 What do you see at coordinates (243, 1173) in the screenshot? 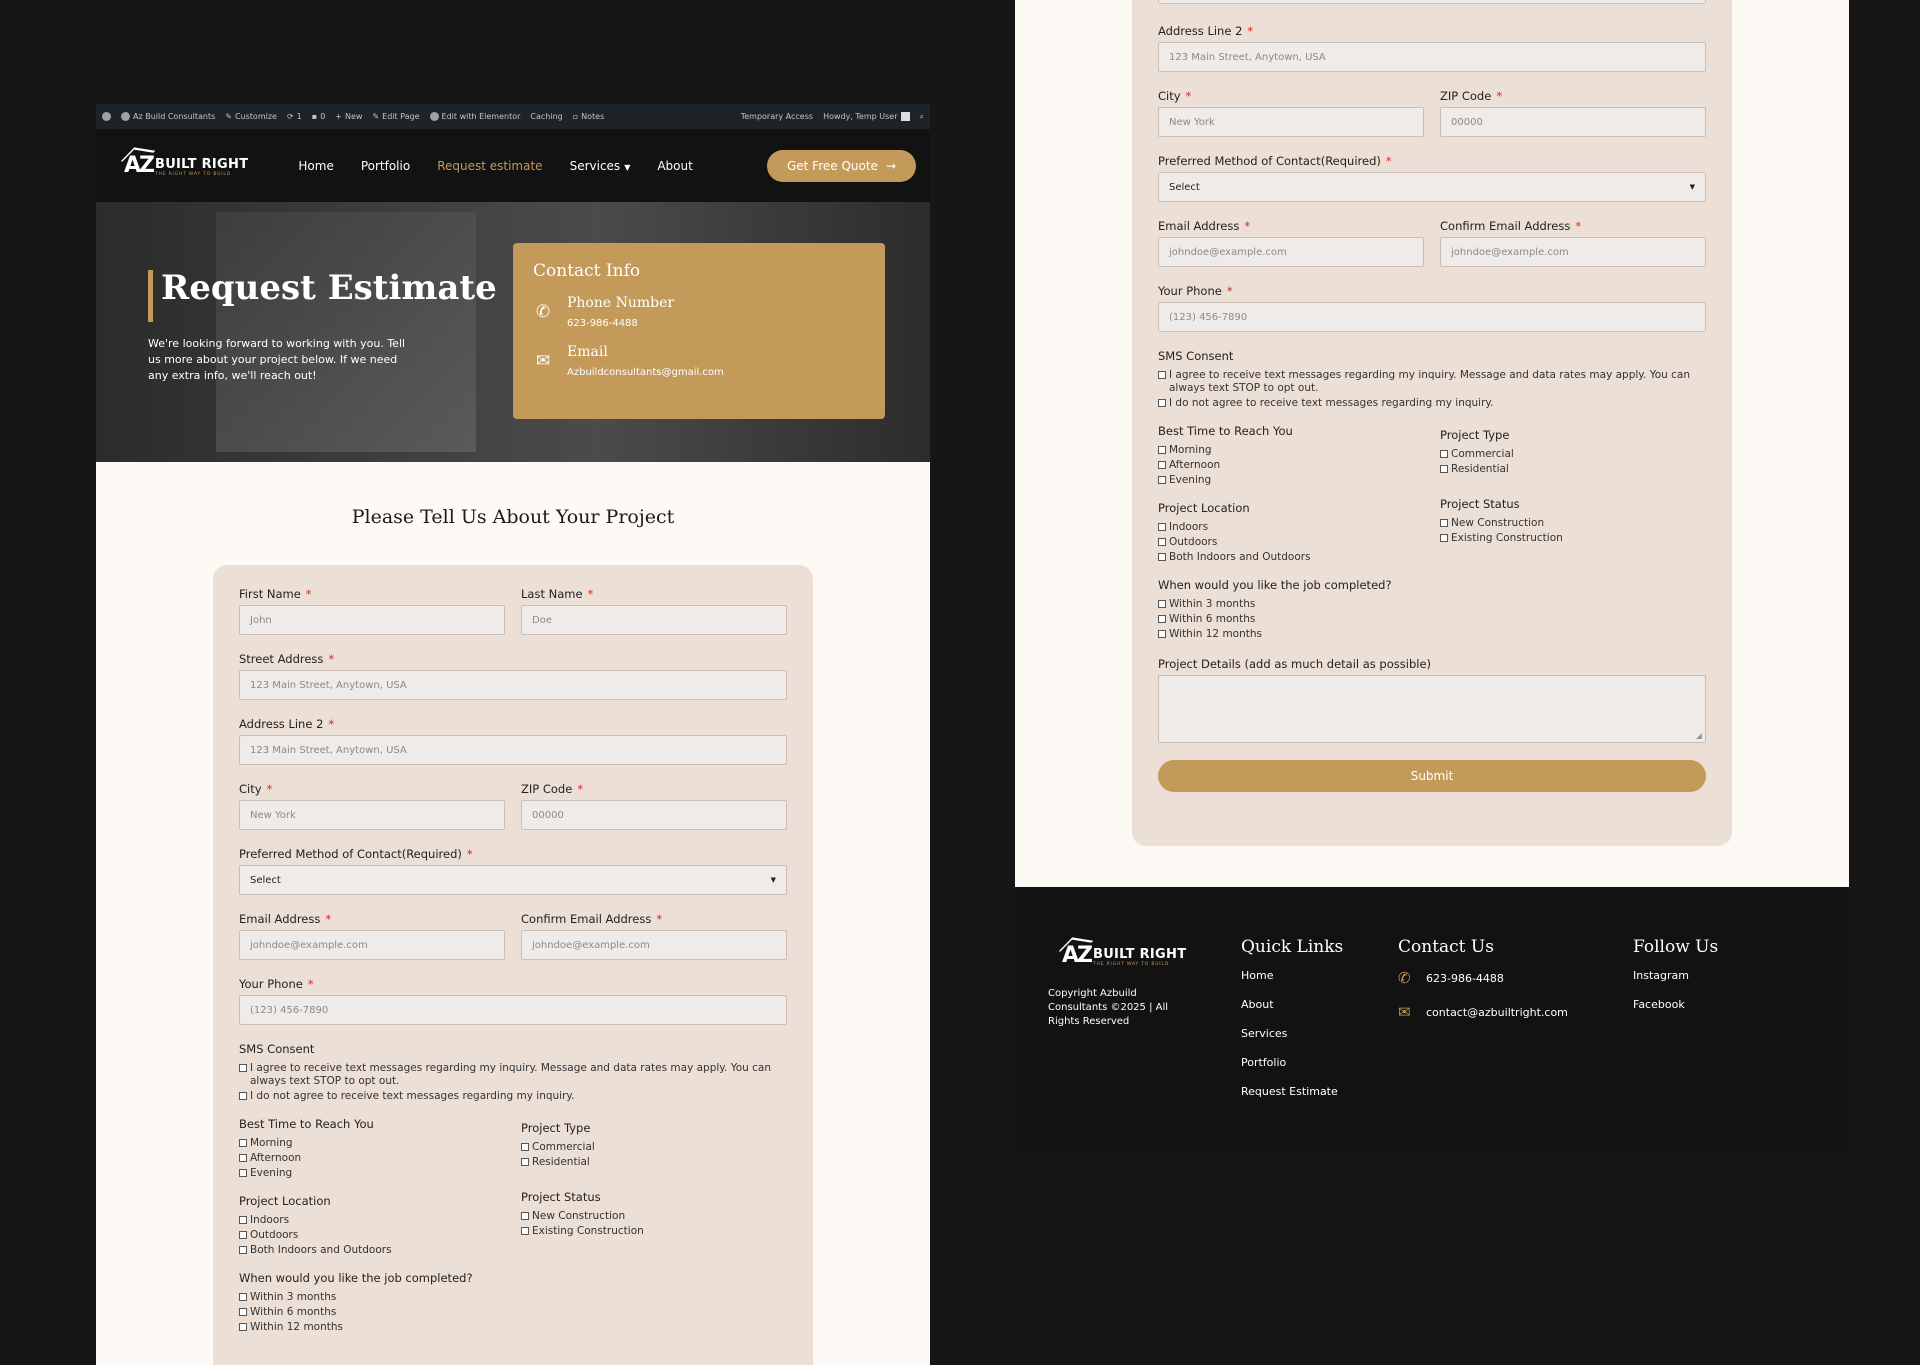
I see `evening-checkbox` at bounding box center [243, 1173].